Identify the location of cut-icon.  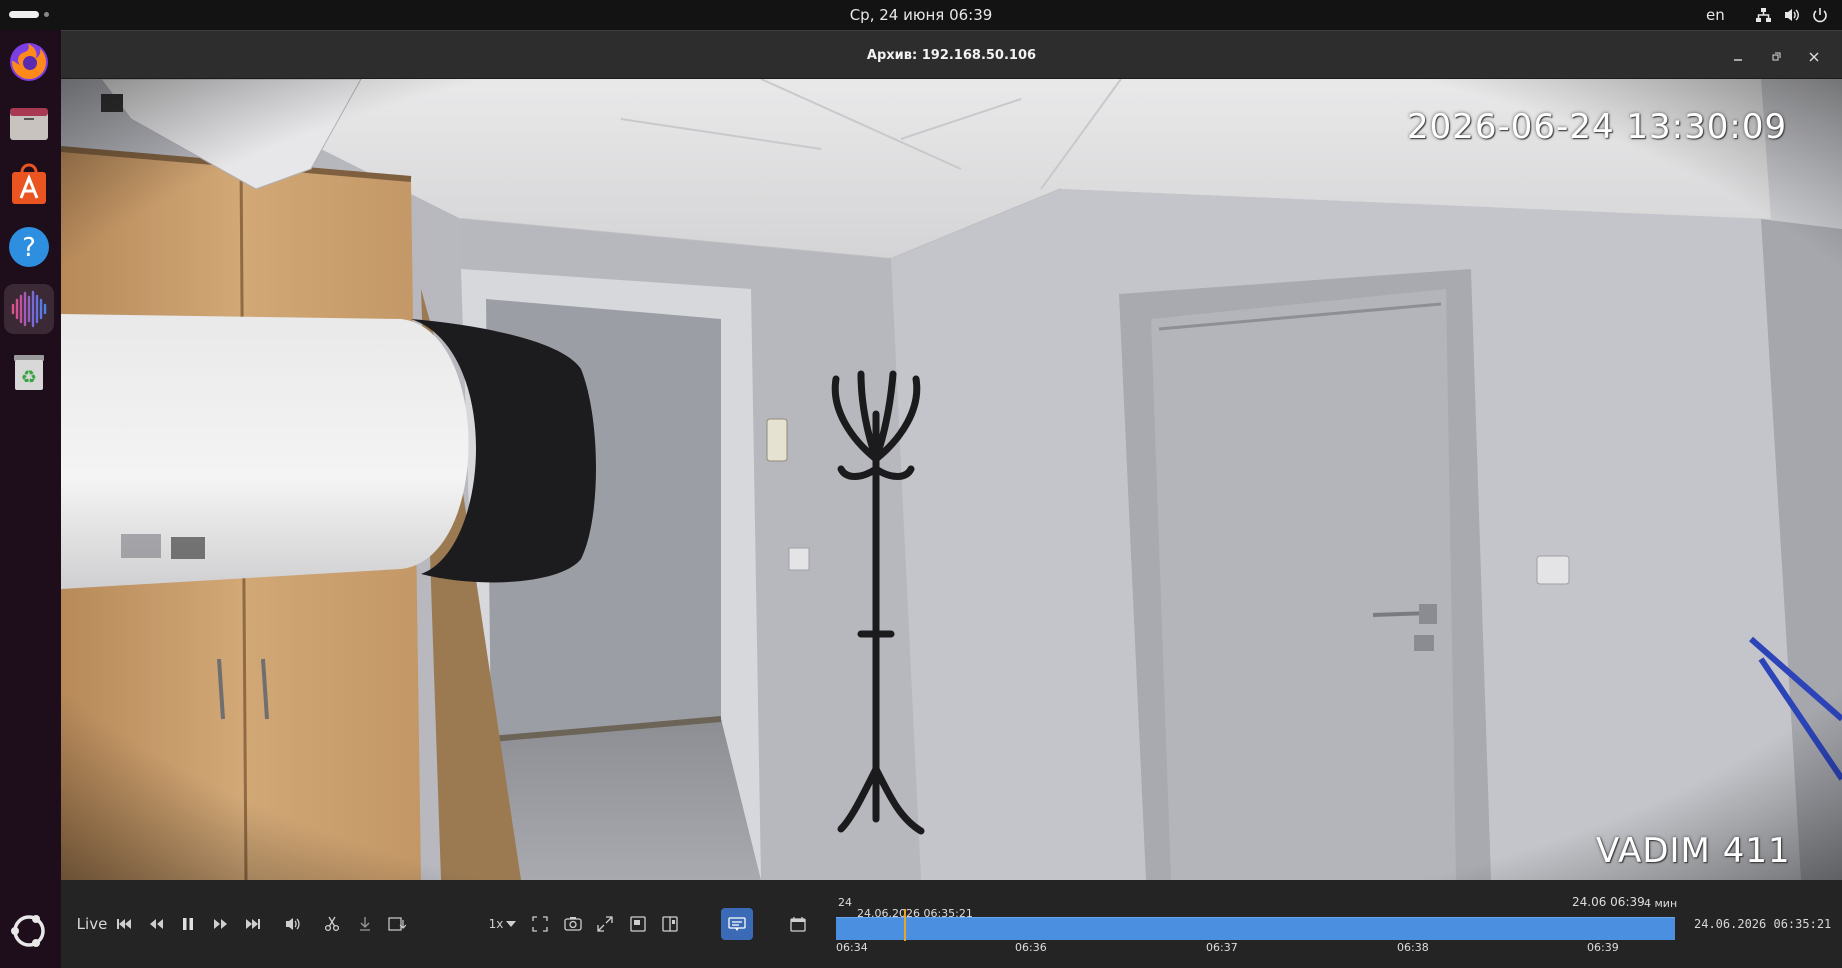
(332, 924).